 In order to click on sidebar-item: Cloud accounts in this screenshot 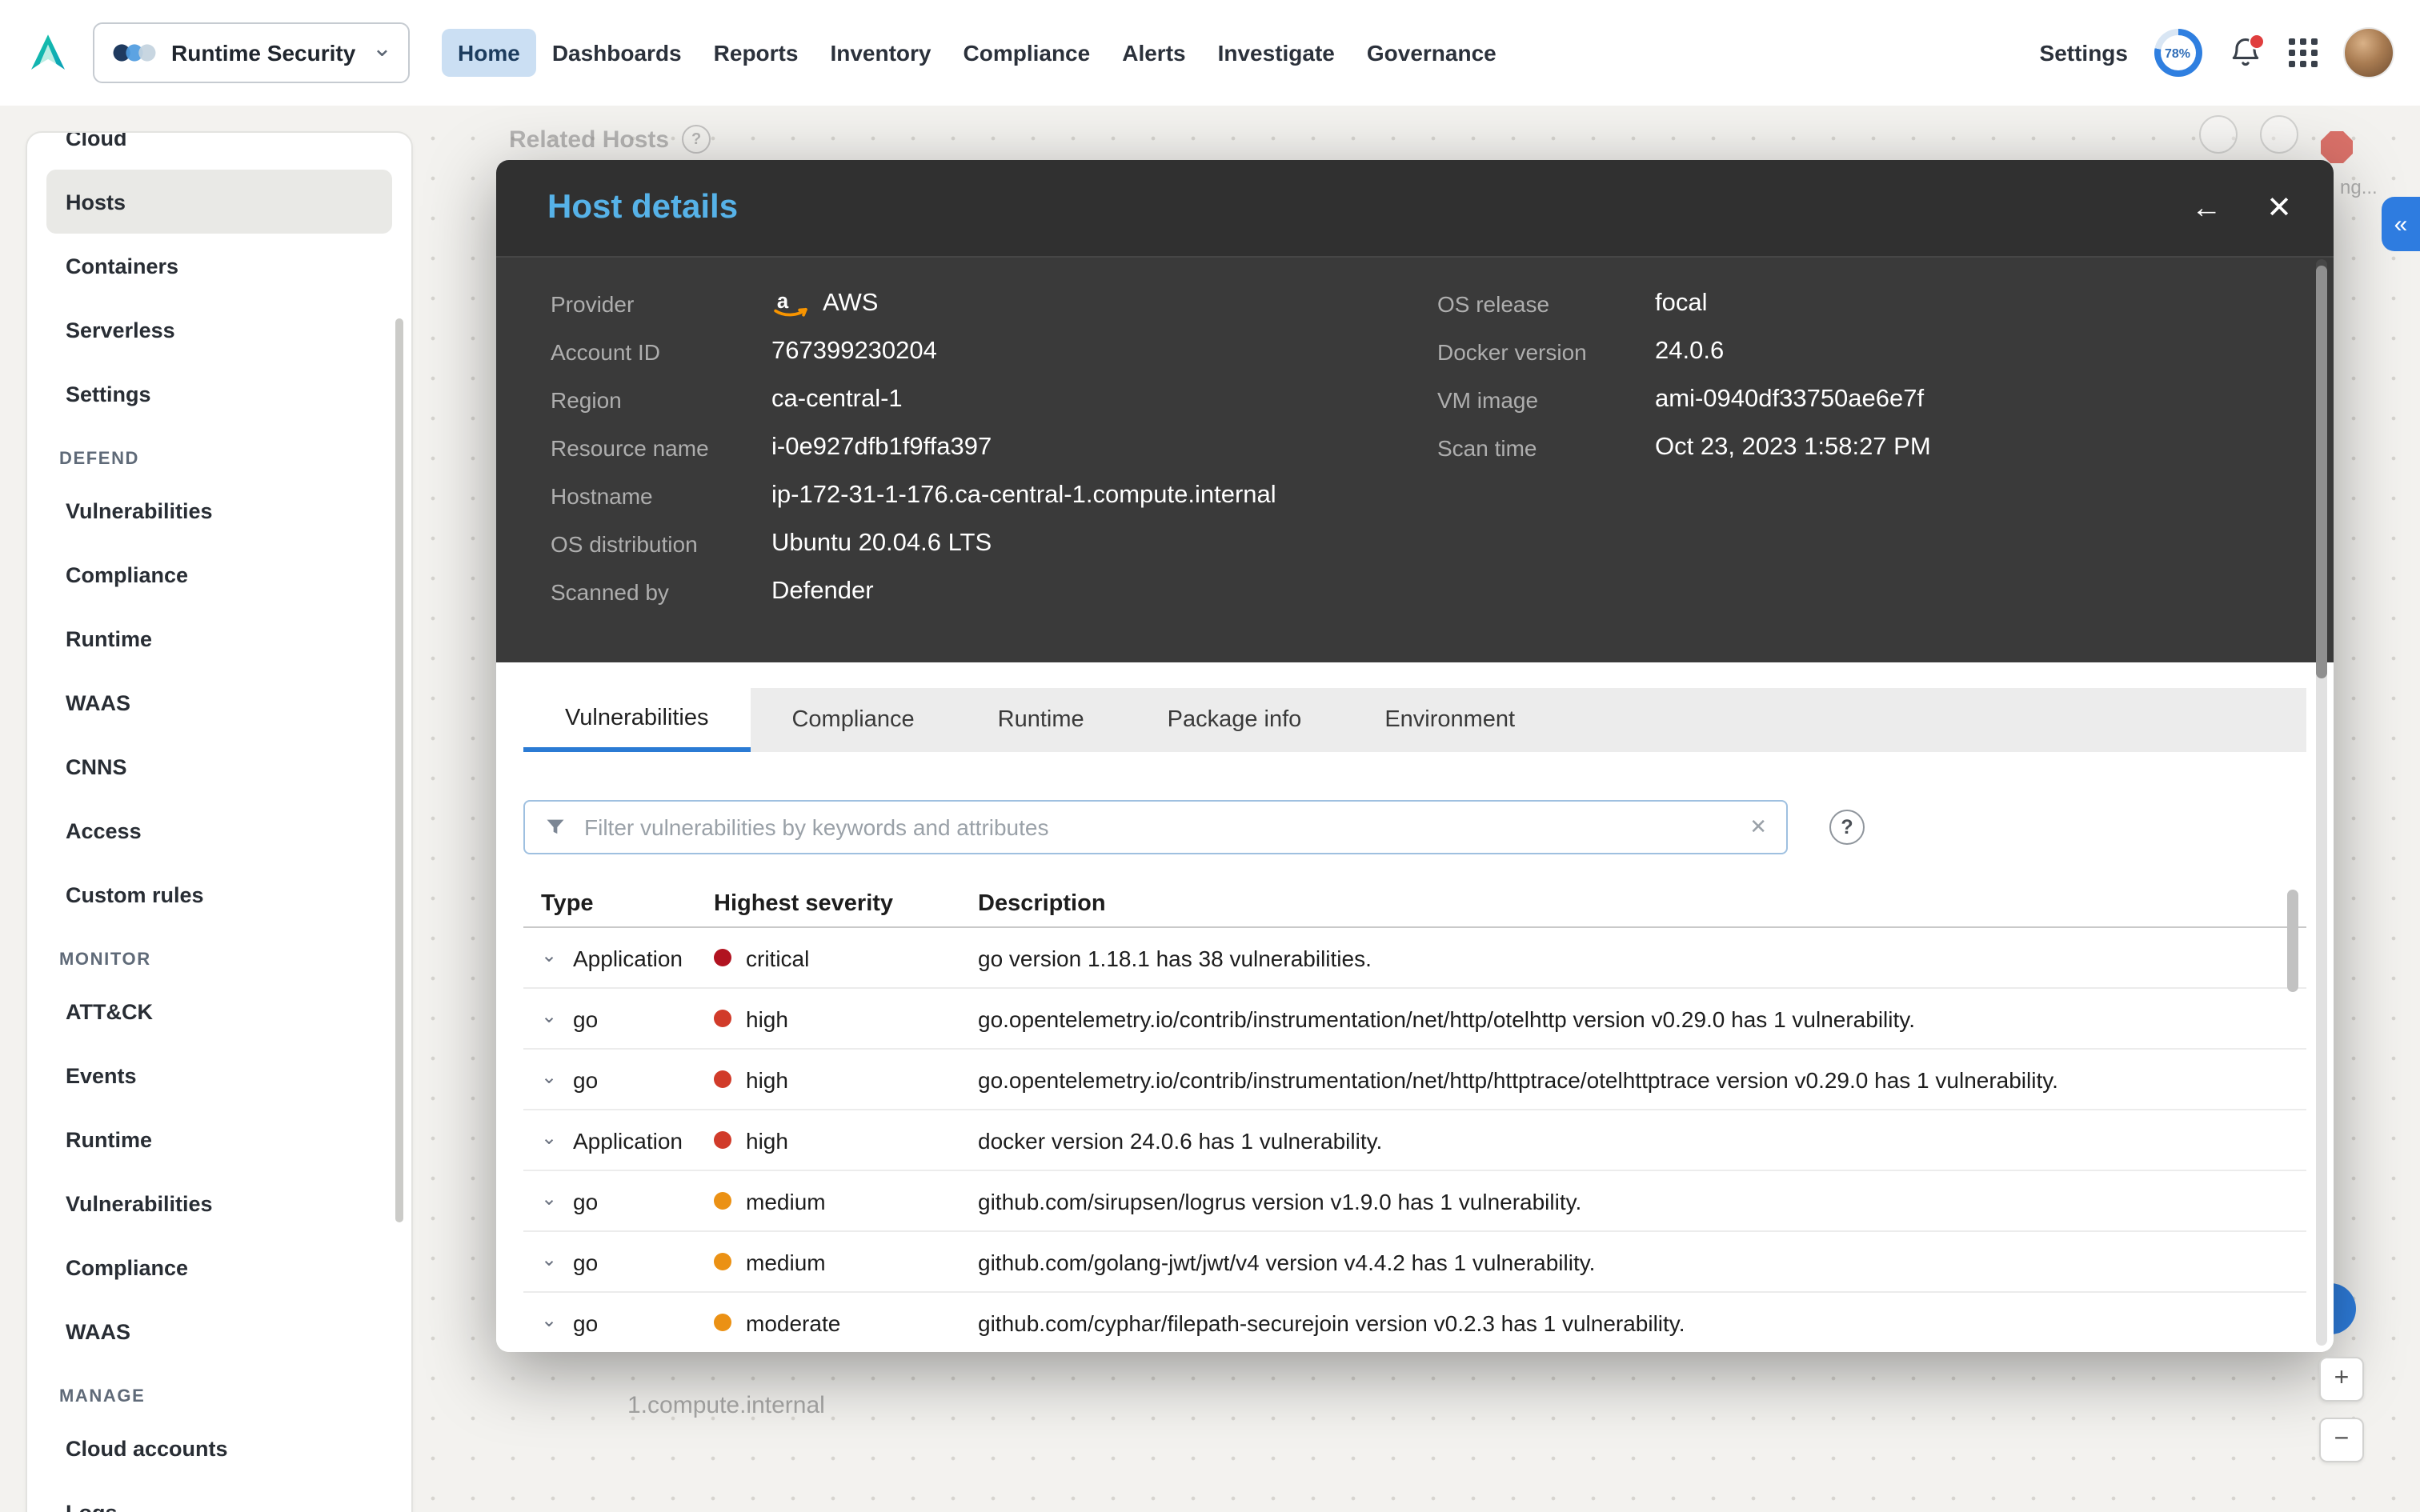, I will do `click(219, 1448)`.